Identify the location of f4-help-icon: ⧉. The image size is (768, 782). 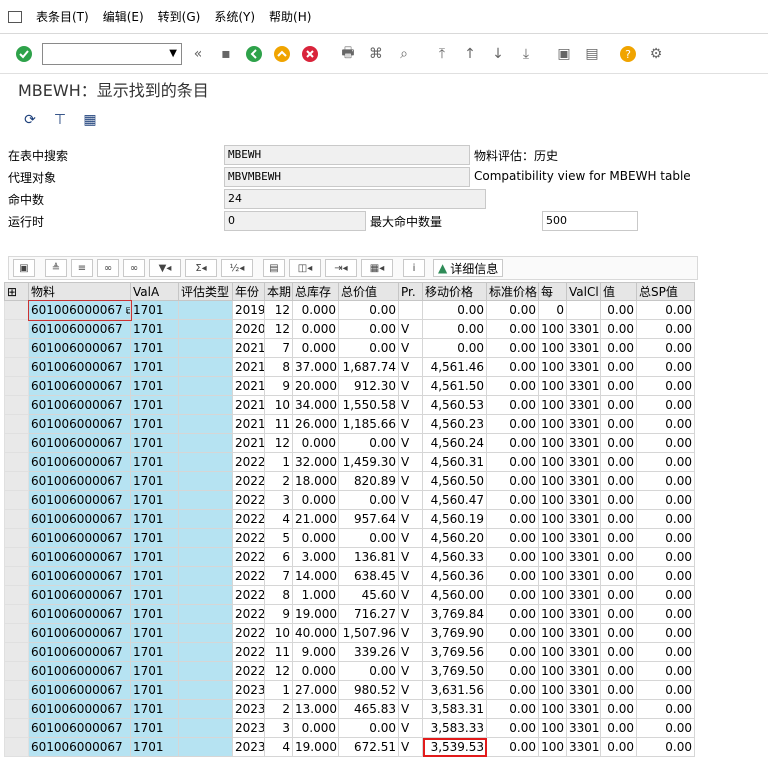
(126, 311).